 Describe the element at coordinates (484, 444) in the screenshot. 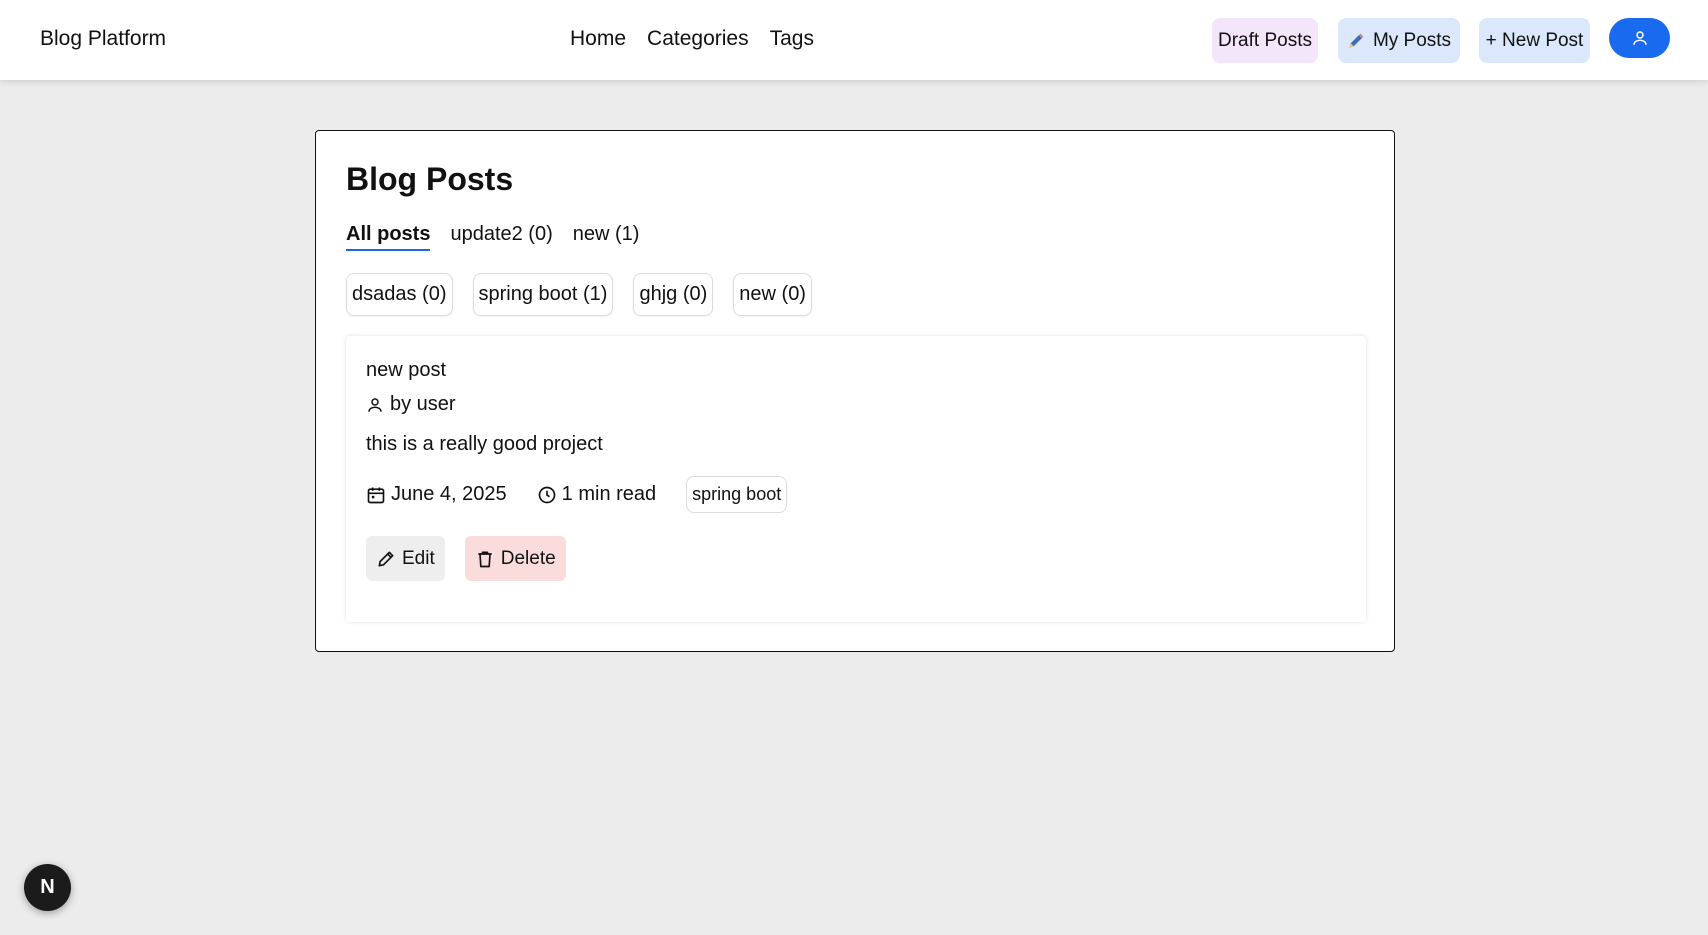

I see `post-excerpt: this is a really good project` at that location.